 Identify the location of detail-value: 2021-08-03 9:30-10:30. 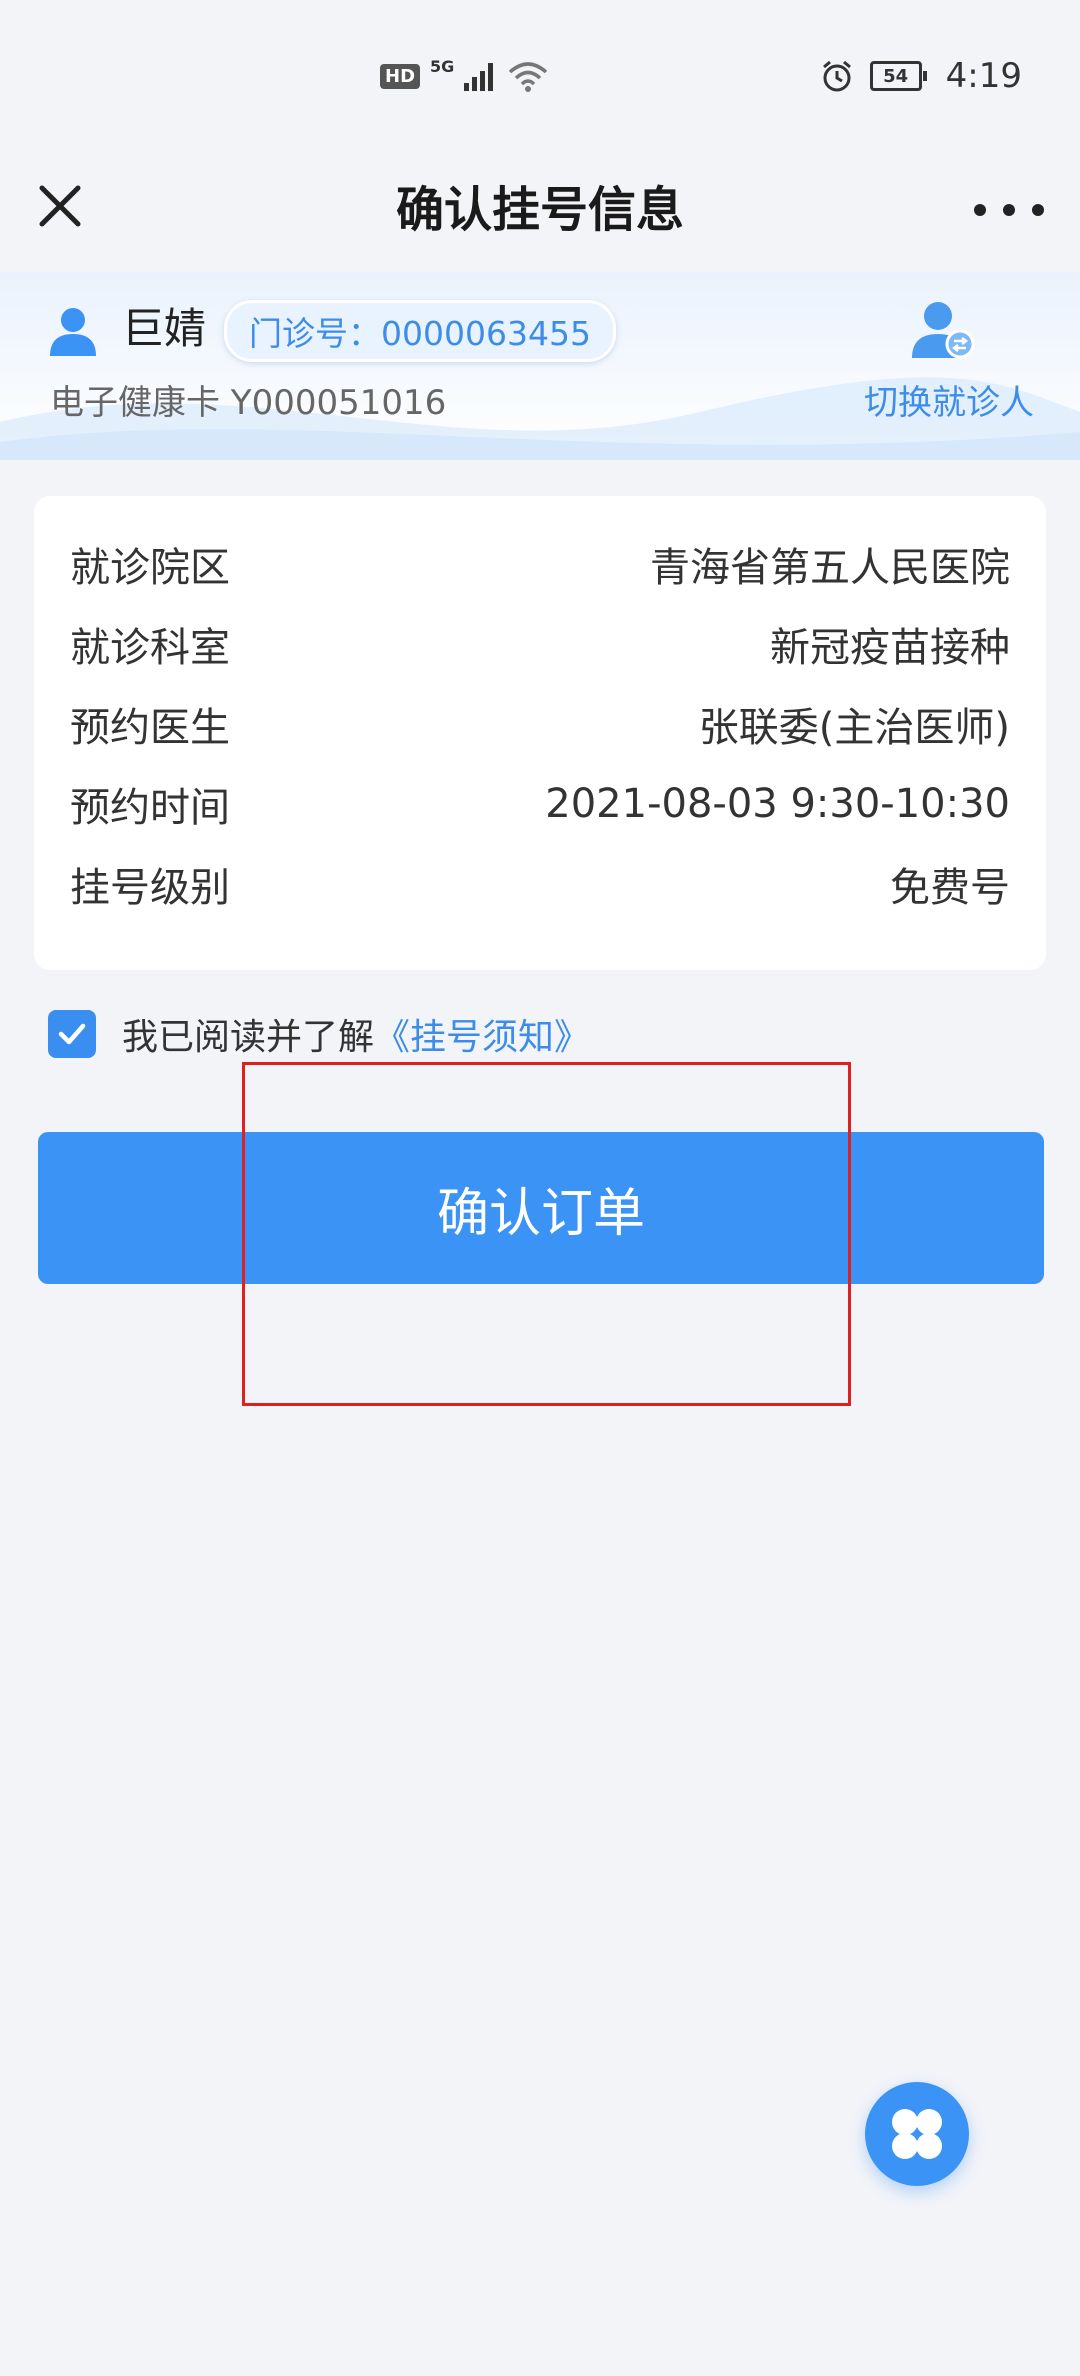
(777, 804).